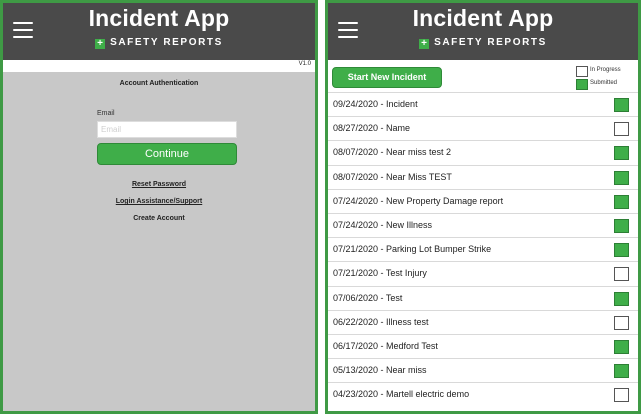 The height and width of the screenshot is (414, 641). I want to click on incident-label: 09/24/2020 - Incident, so click(375, 104).